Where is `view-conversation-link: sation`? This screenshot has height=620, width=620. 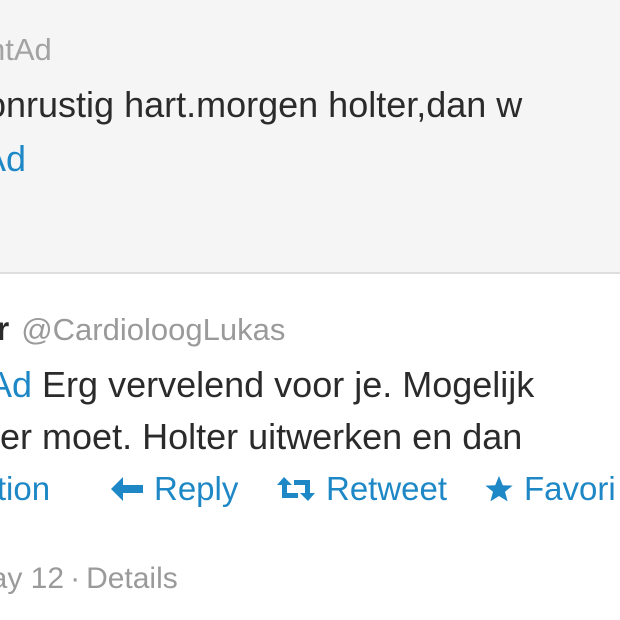
view-conversation-link: sation is located at coordinates (25, 489).